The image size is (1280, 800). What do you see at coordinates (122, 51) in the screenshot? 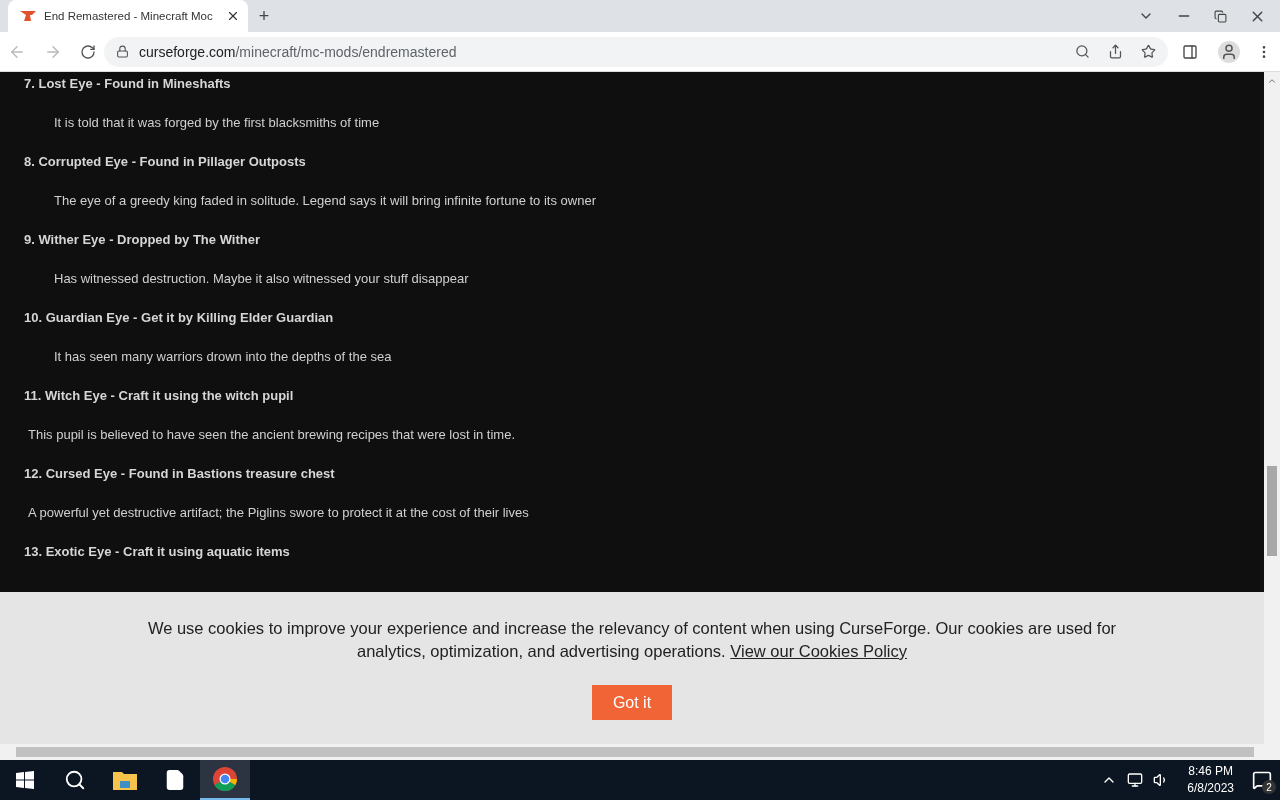
I see `lock-icon` at bounding box center [122, 51].